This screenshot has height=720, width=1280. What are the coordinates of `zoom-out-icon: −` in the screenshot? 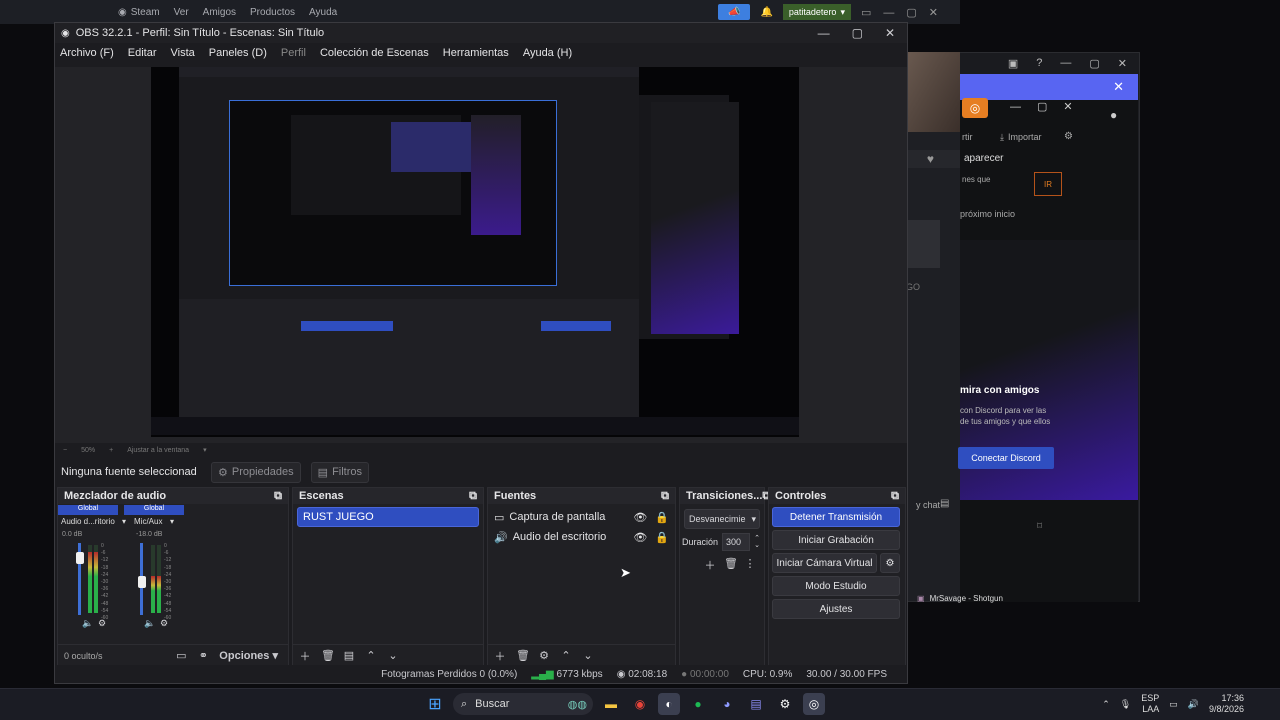 It's located at (65, 450).